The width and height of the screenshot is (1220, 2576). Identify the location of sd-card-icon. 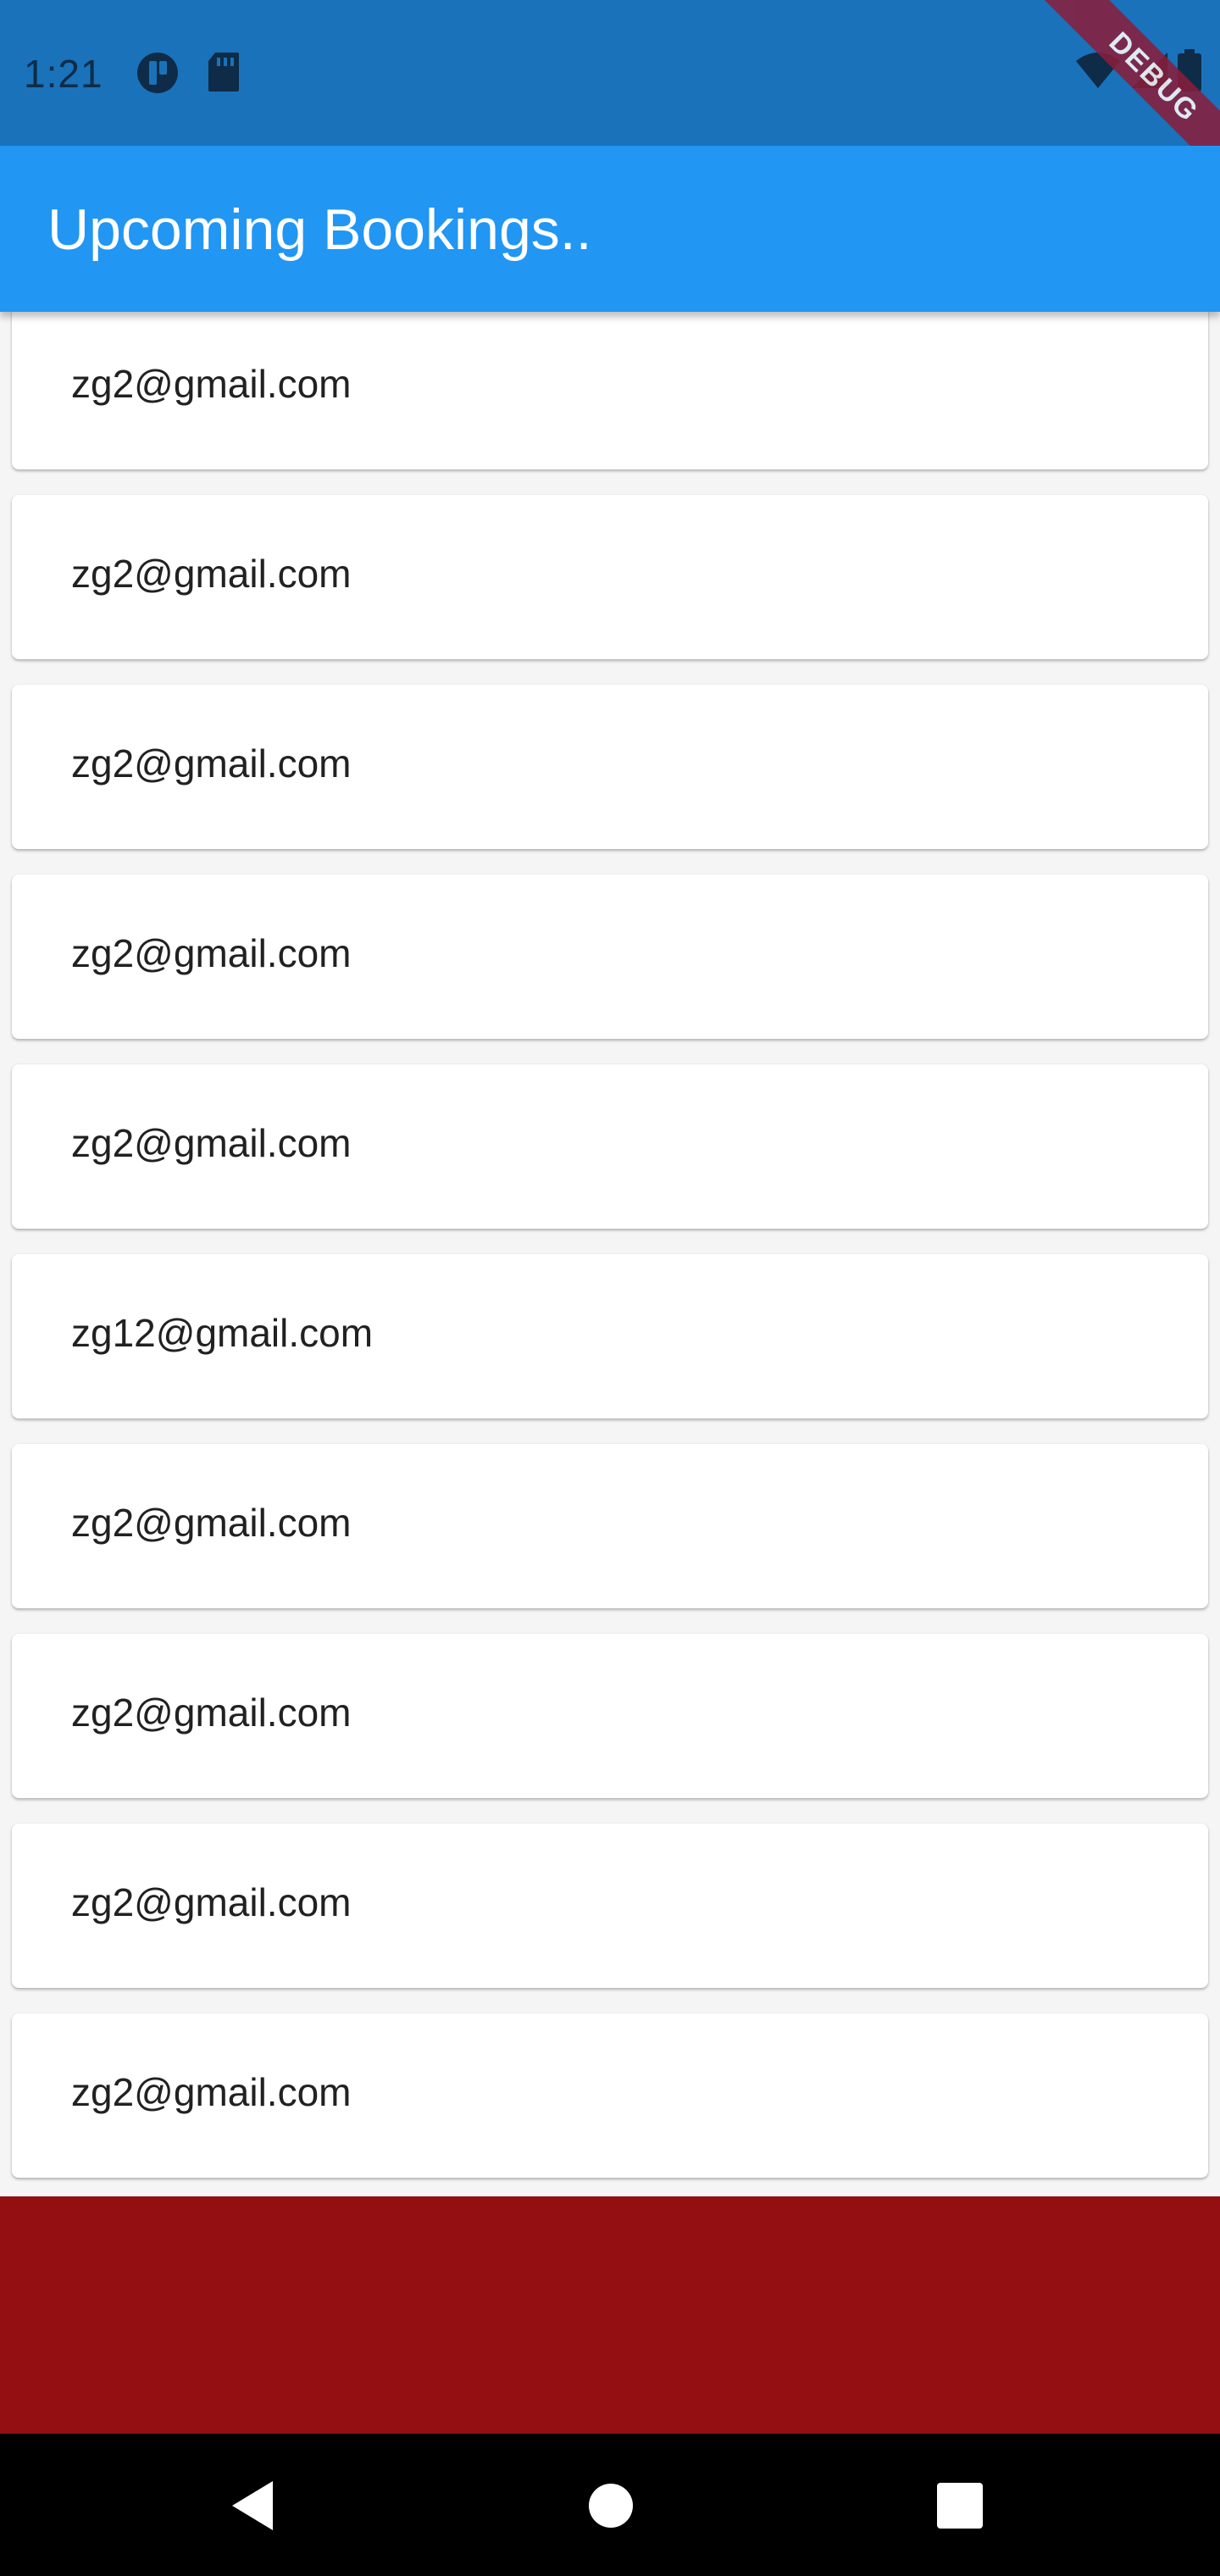
(224, 74).